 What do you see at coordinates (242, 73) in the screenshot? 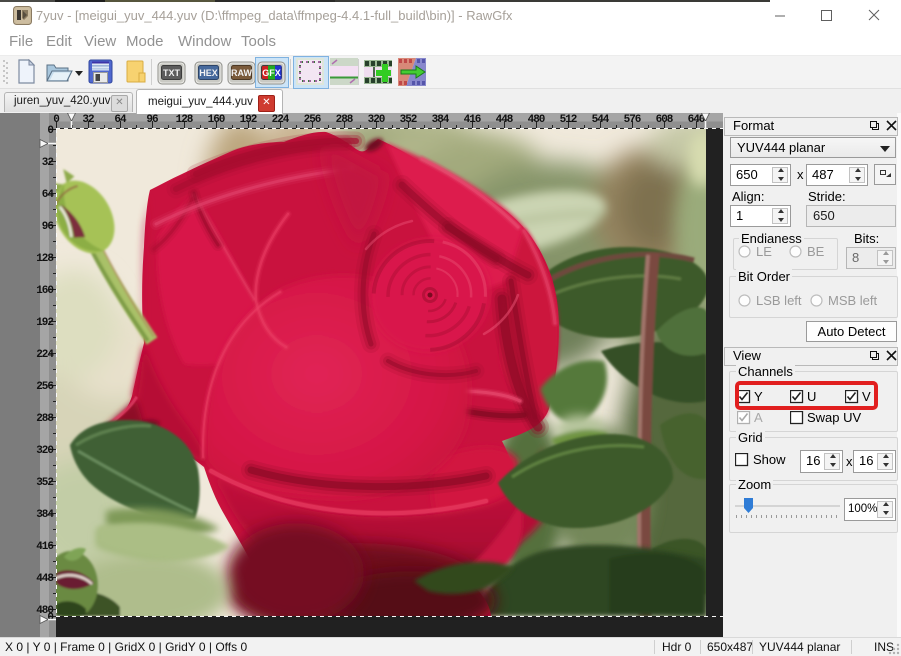
I see `svg-text: RAW` at bounding box center [242, 73].